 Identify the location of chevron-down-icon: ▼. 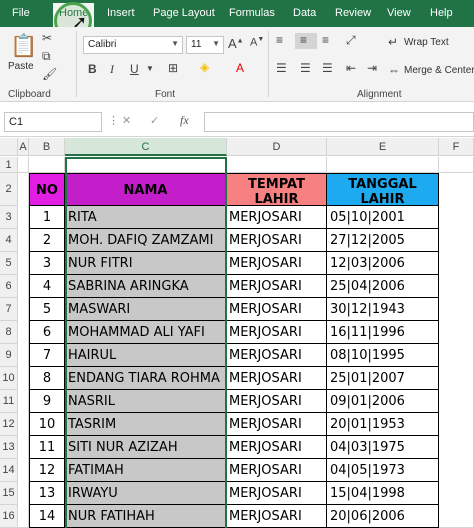
(150, 68).